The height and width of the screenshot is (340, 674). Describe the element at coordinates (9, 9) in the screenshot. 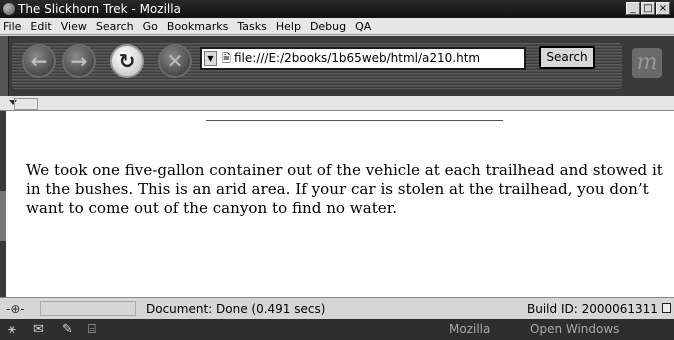

I see `mozilla-app-icon` at that location.